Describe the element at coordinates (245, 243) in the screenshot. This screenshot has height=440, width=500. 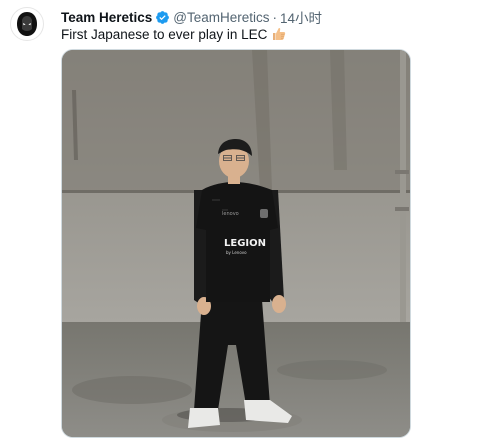
I see `jersey-legion-text: LEGION` at that location.